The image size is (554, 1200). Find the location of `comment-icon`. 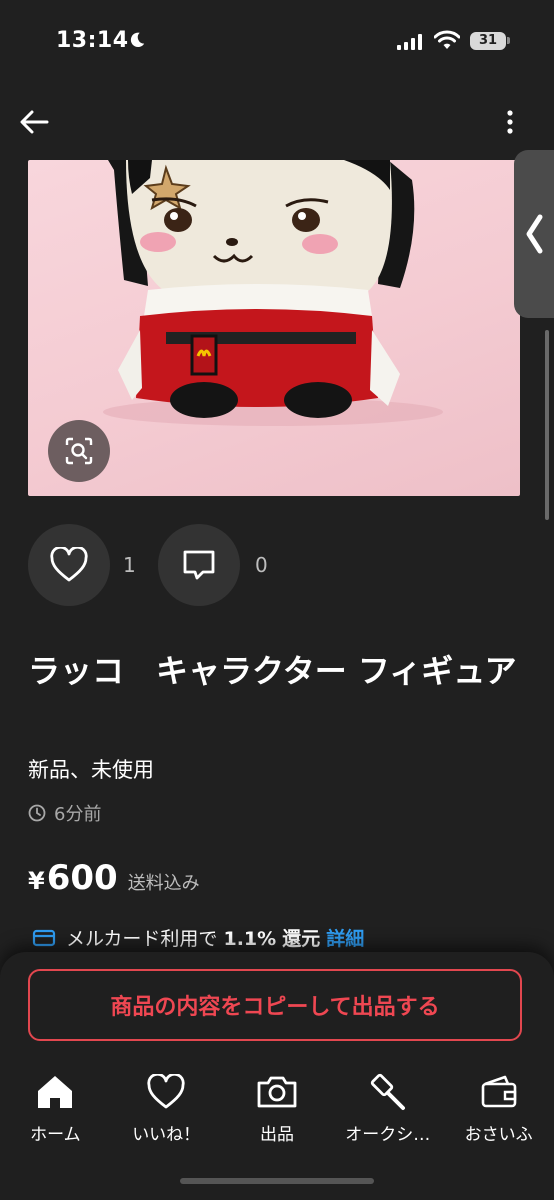

comment-icon is located at coordinates (199, 565).